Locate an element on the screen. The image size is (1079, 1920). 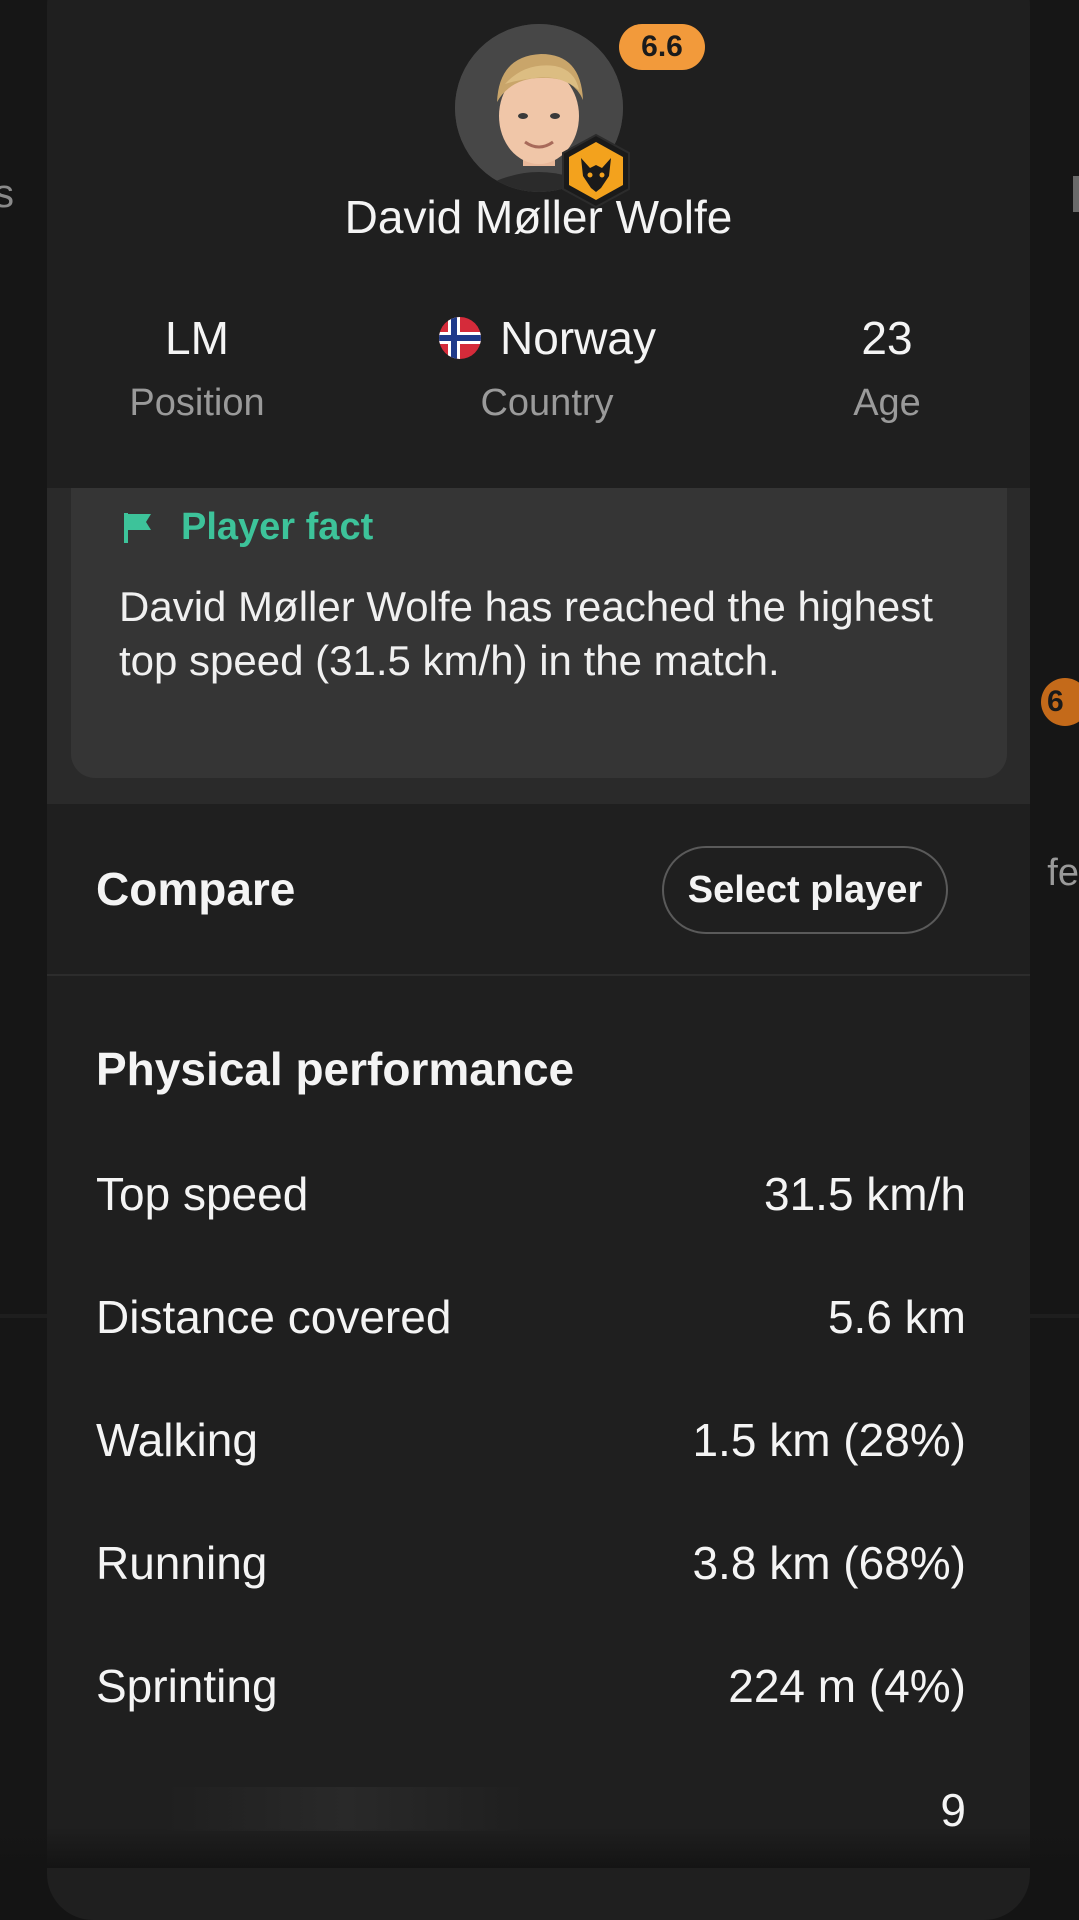
flag-icon is located at coordinates (138, 528).